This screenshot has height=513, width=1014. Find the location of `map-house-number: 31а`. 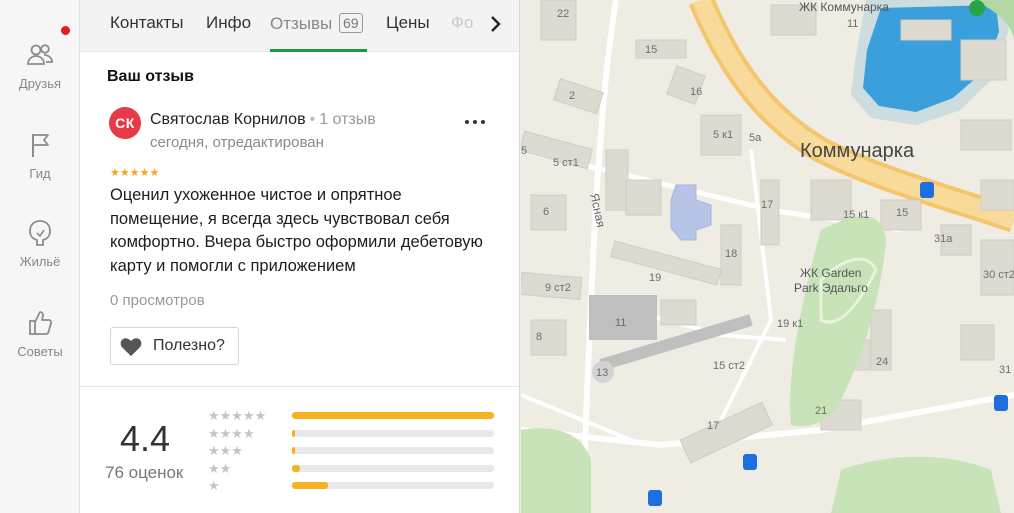

map-house-number: 31а is located at coordinates (943, 239).